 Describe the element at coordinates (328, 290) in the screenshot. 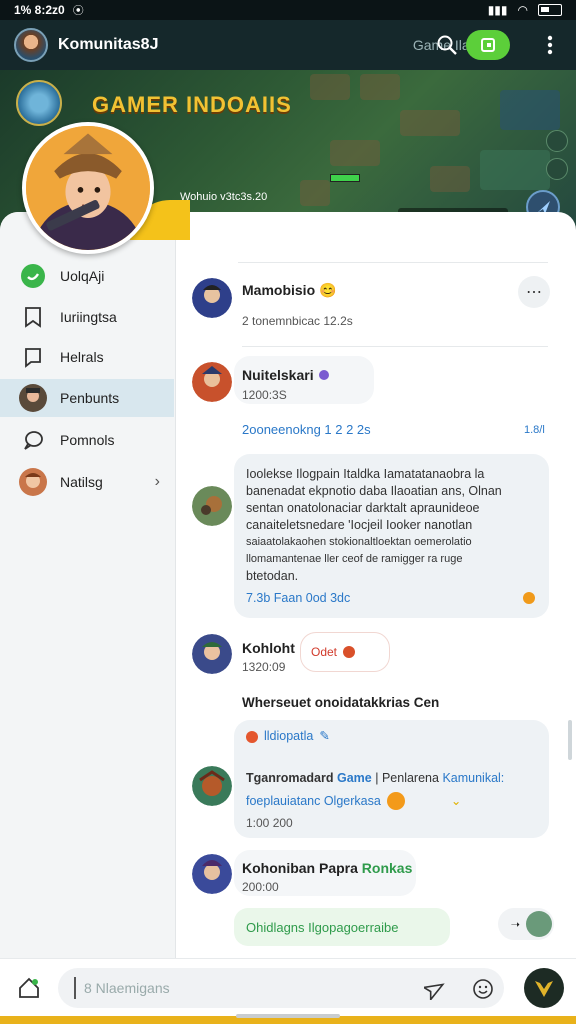

I see `smile-emoji-icon: 😊` at that location.